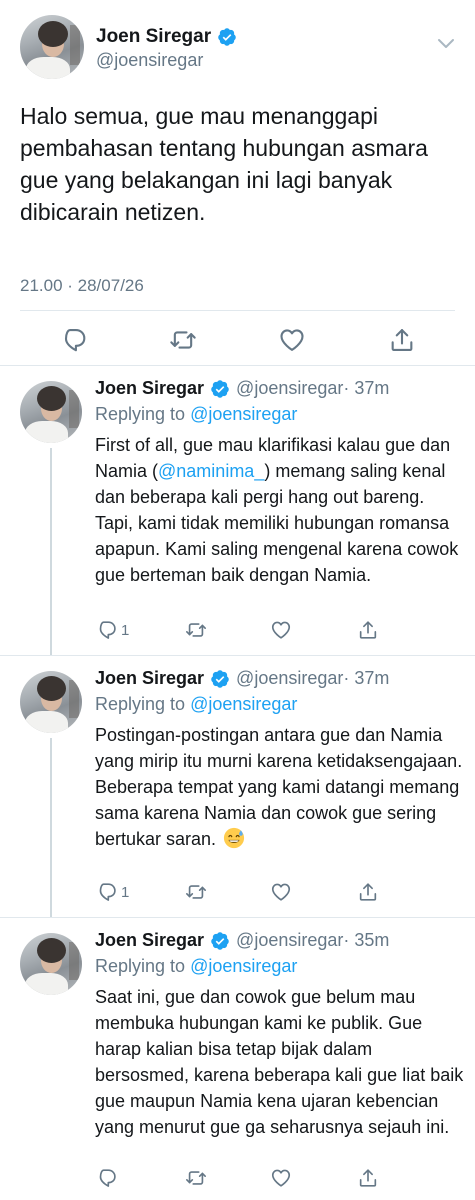 The height and width of the screenshot is (1200, 475). Describe the element at coordinates (211, 471) in the screenshot. I see `mention-link: @naminima_` at that location.